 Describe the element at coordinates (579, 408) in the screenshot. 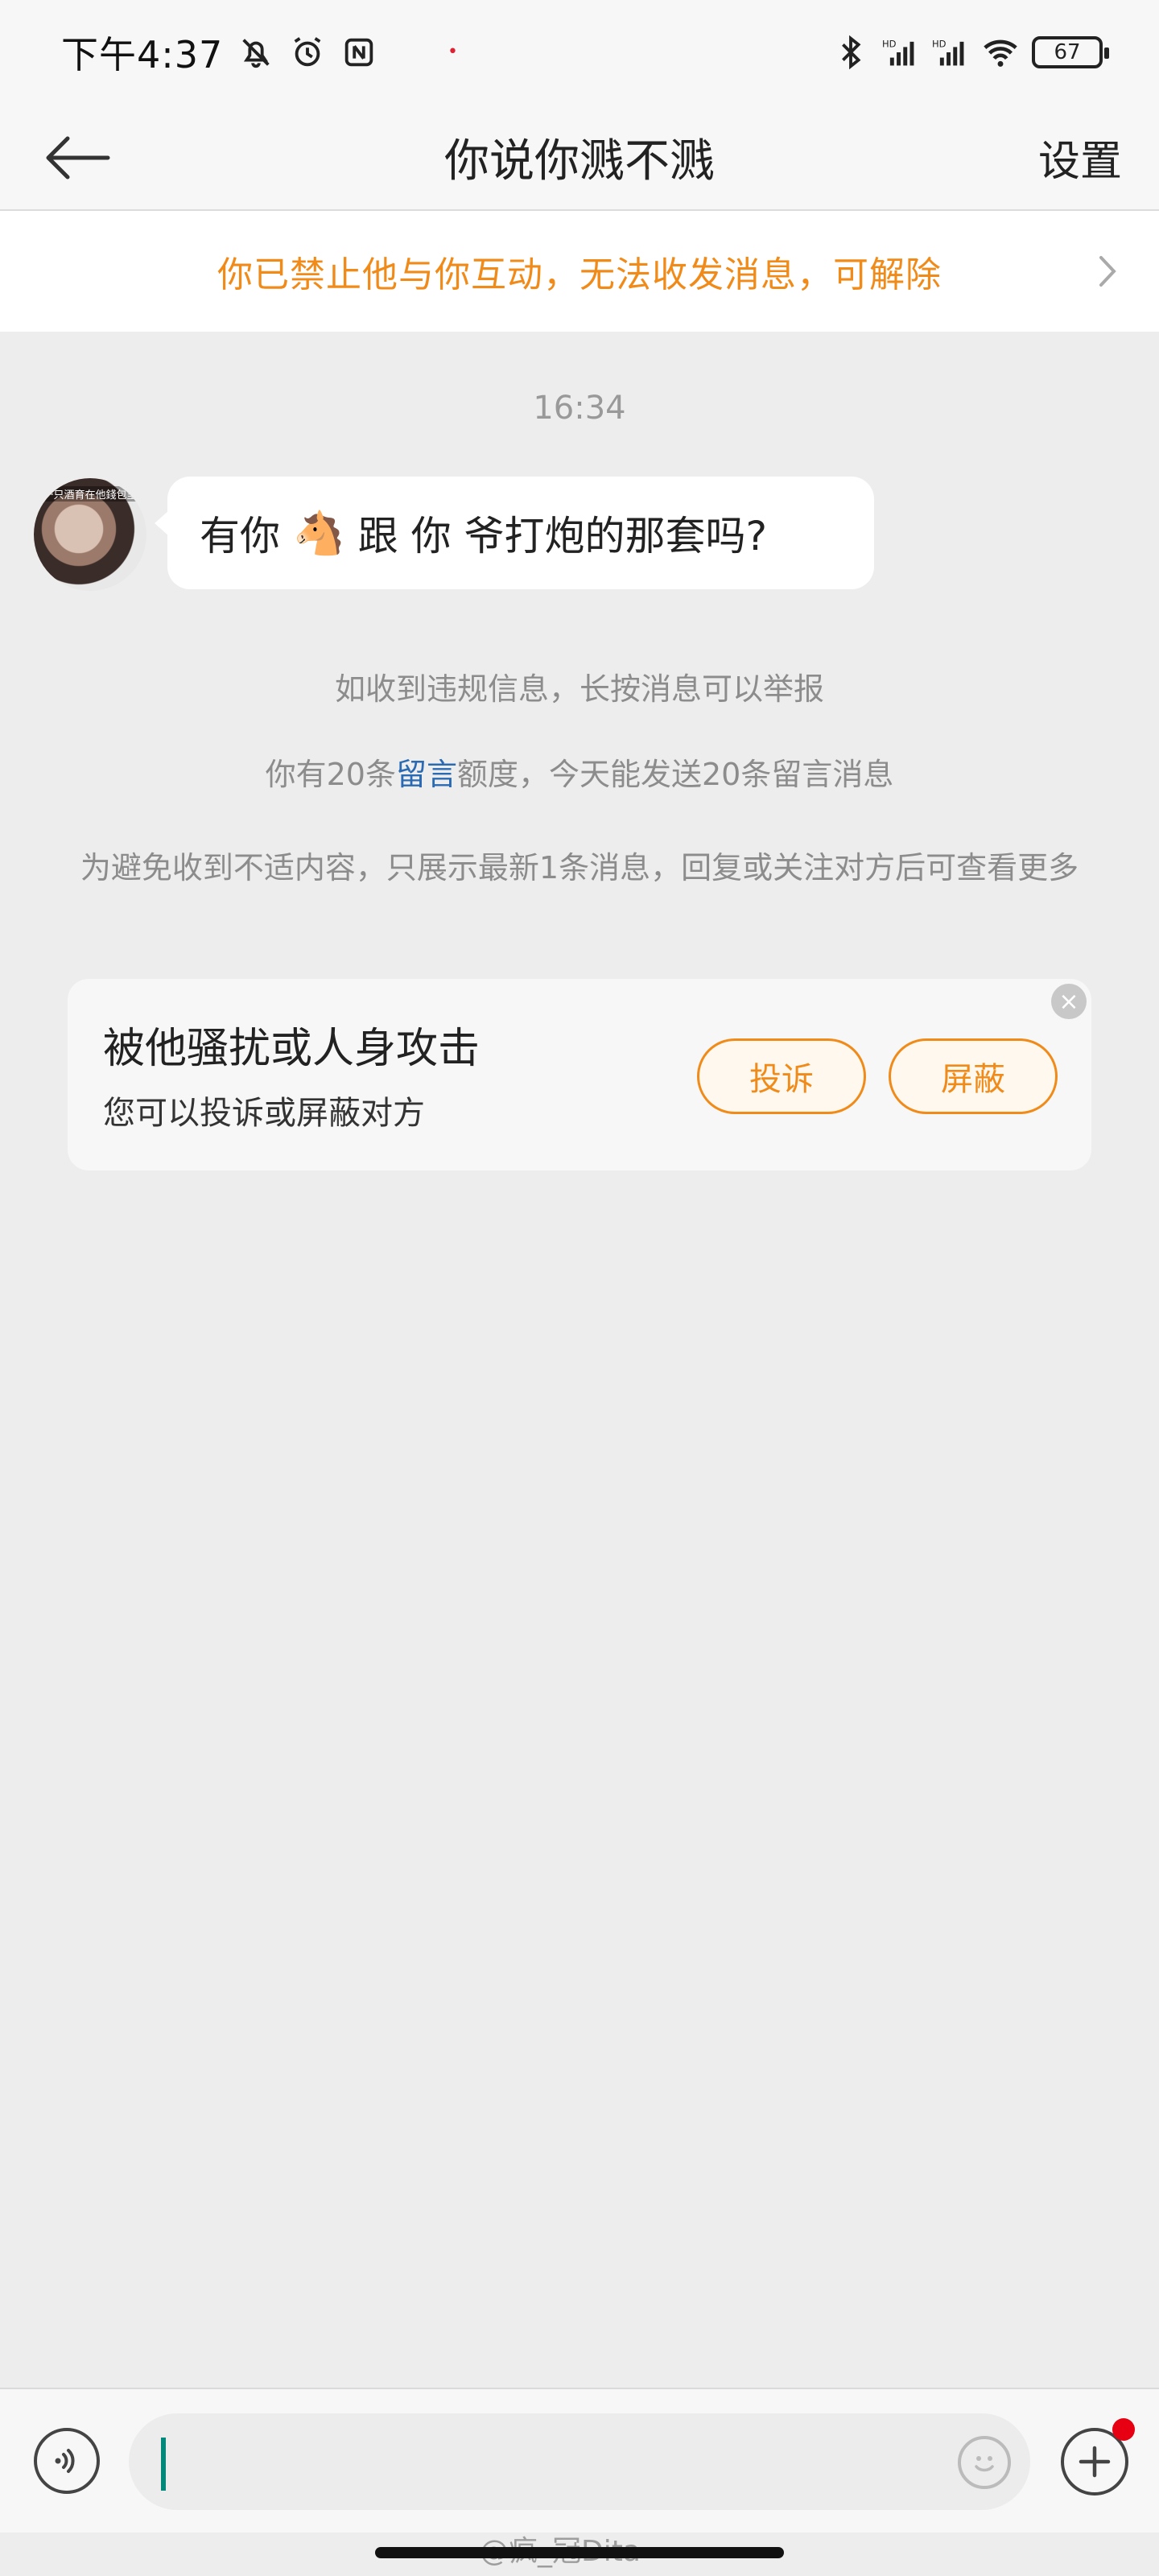

I see `message-timestamp: 16:34` at that location.